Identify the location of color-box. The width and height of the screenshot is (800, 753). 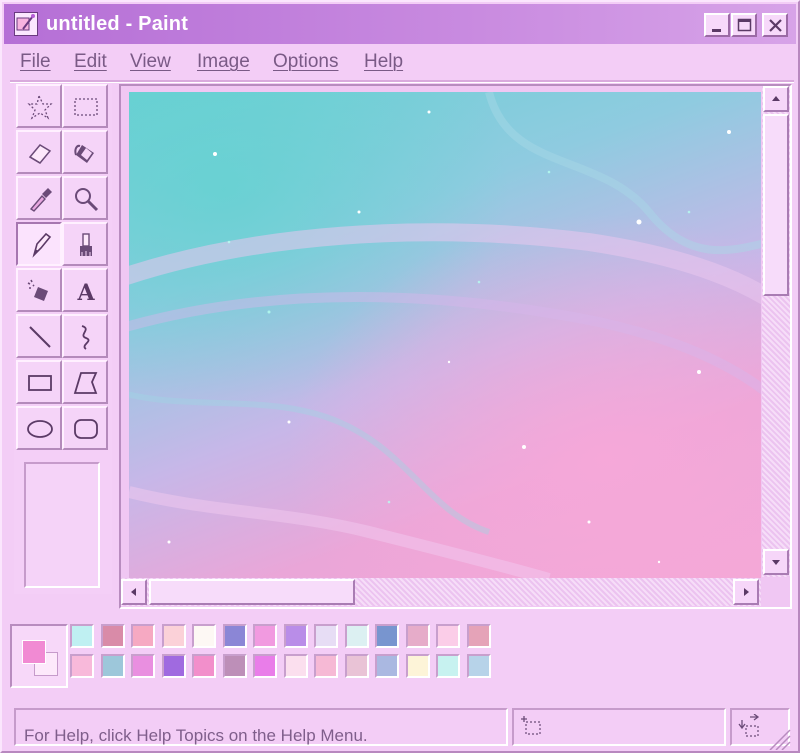
(402, 658).